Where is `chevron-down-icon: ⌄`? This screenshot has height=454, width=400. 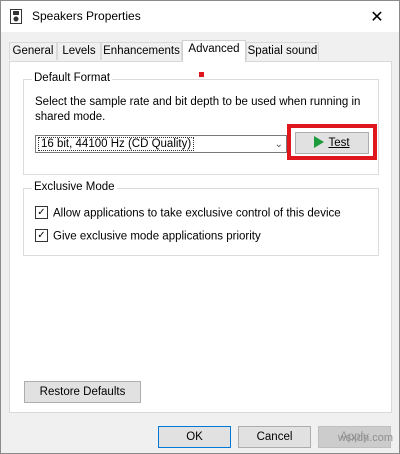
chevron-down-icon: ⌄ is located at coordinates (278, 144).